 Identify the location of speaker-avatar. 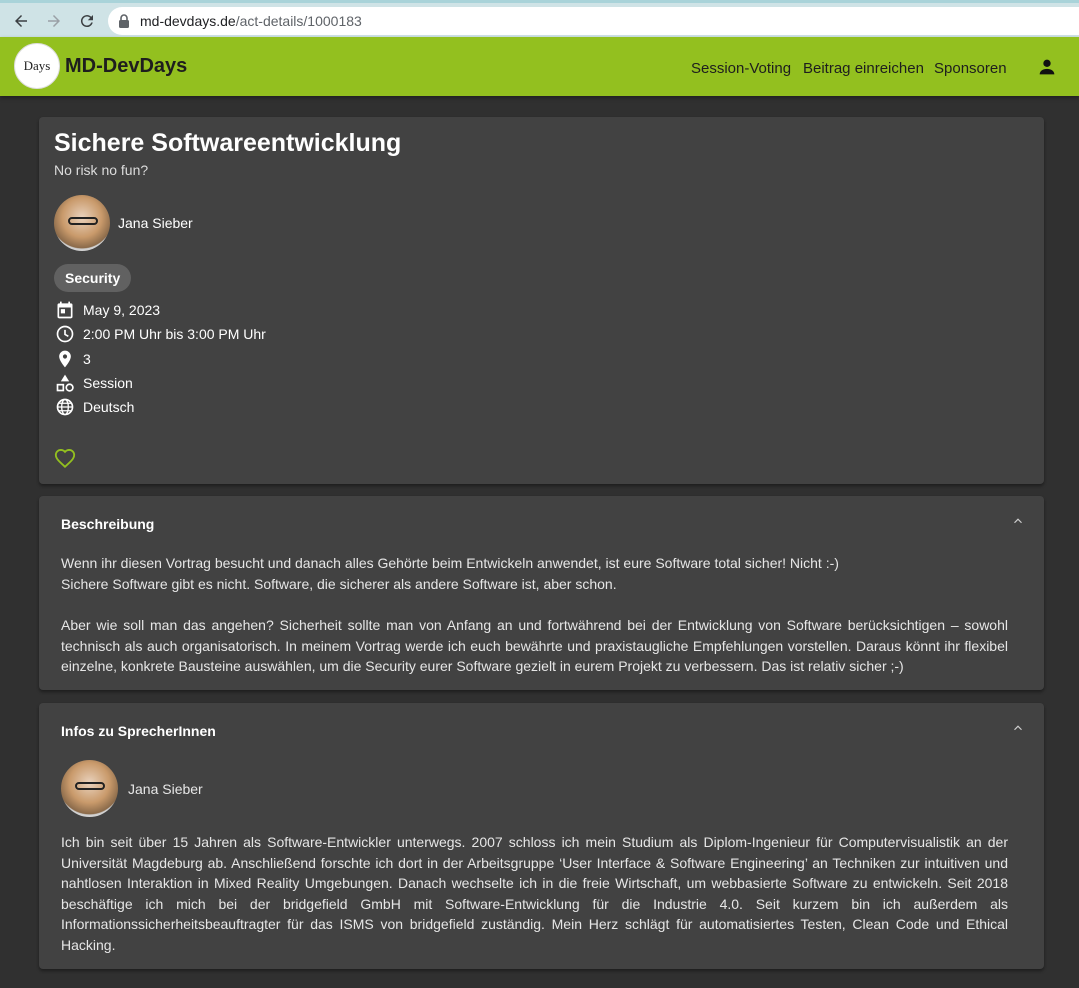
(82, 223).